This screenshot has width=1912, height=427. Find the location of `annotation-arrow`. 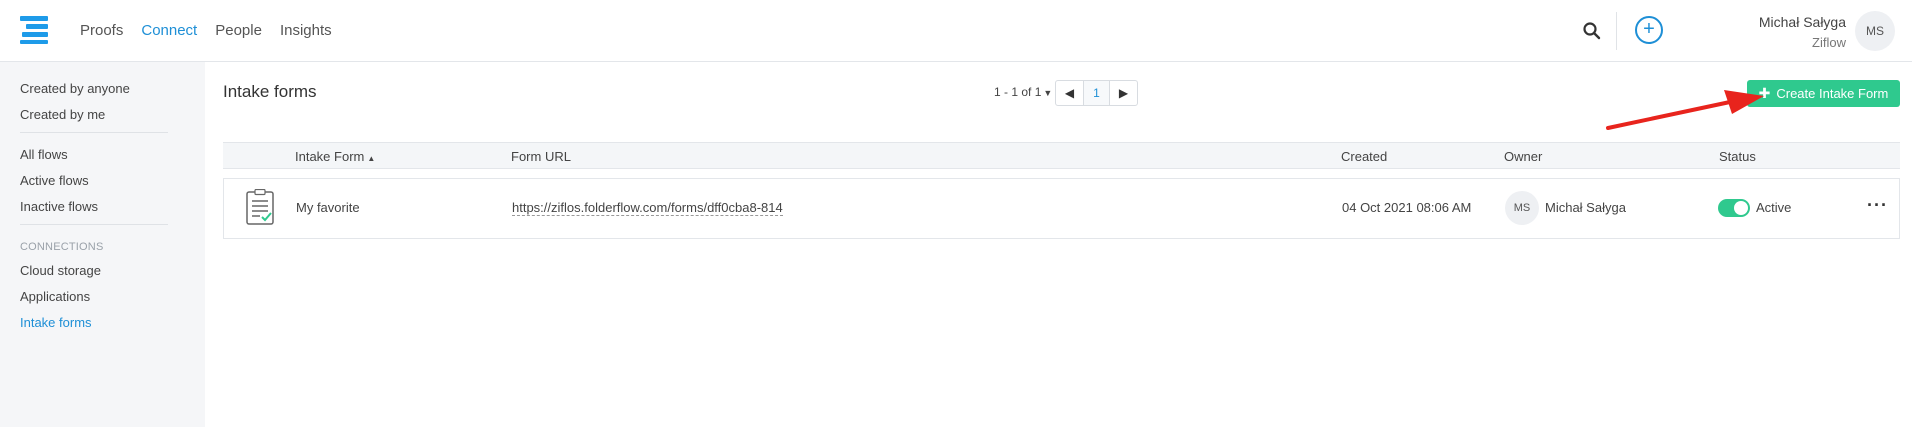

annotation-arrow is located at coordinates (1685, 110).